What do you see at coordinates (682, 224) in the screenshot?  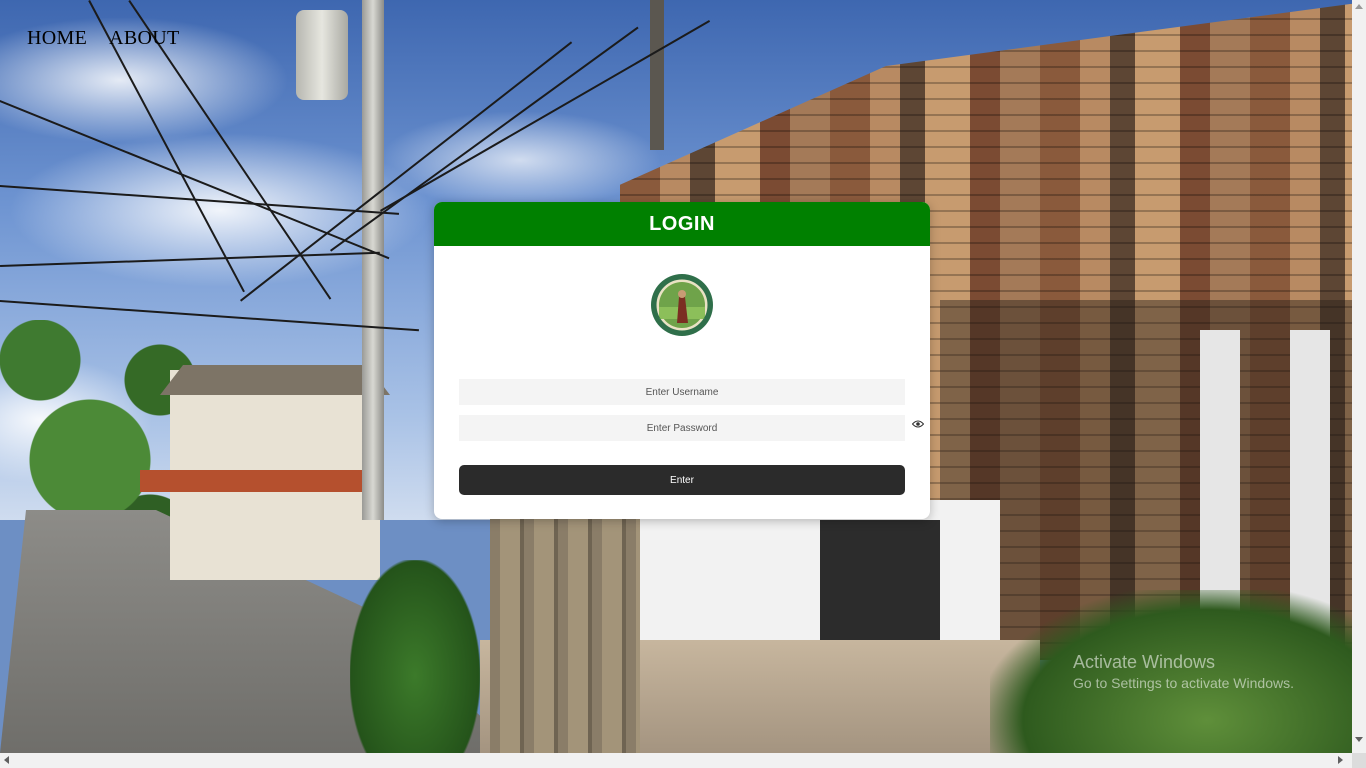 I see `login-title: LOGIN` at bounding box center [682, 224].